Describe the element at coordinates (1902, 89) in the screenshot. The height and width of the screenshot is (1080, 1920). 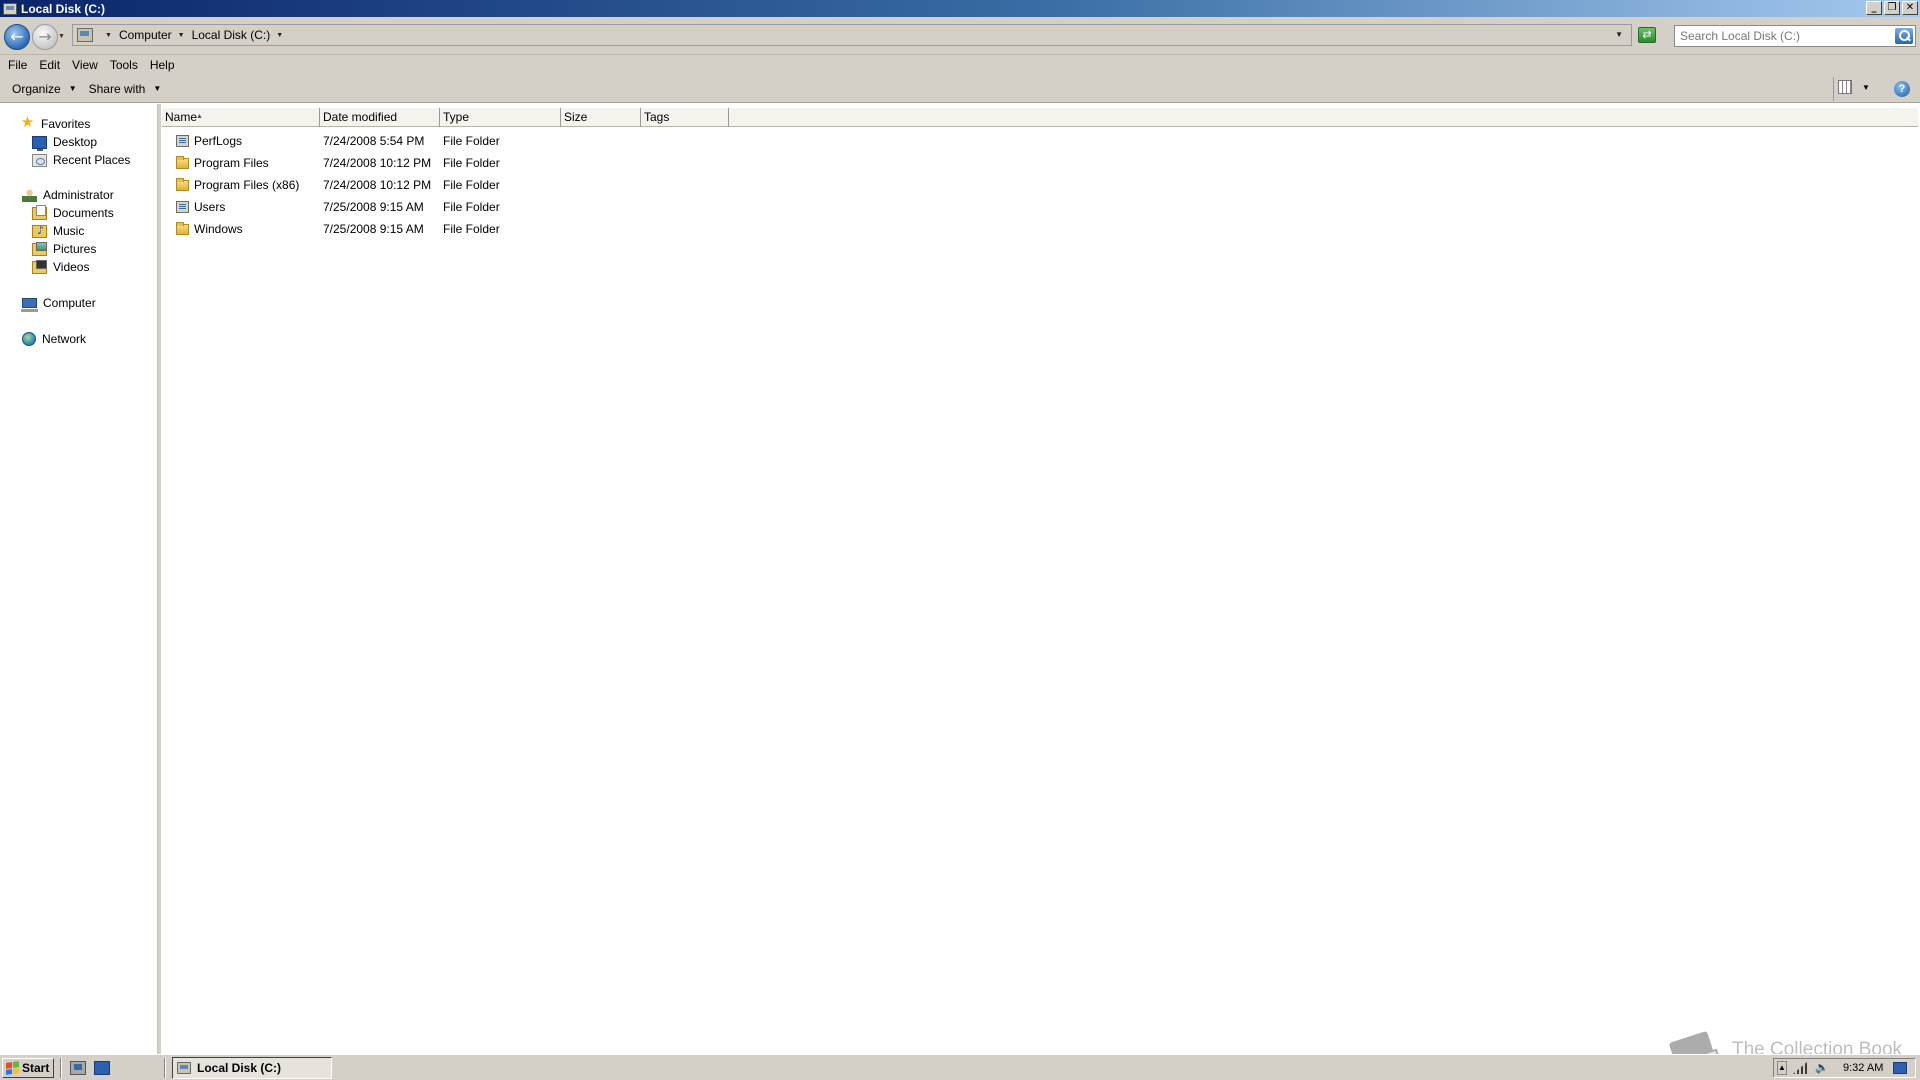
I see `help-icon: ?` at that location.